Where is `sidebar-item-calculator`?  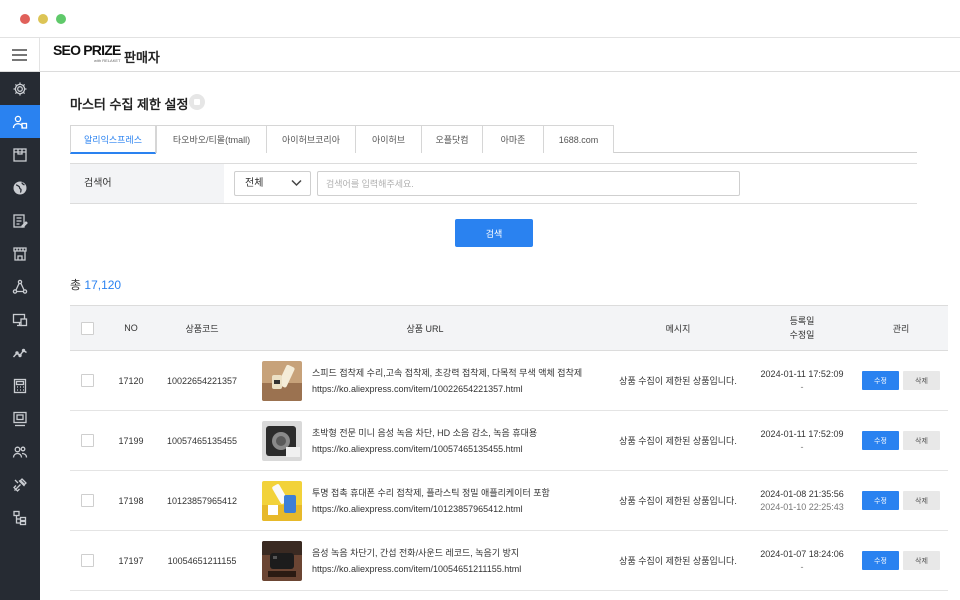
sidebar-item-calculator is located at coordinates (20, 385).